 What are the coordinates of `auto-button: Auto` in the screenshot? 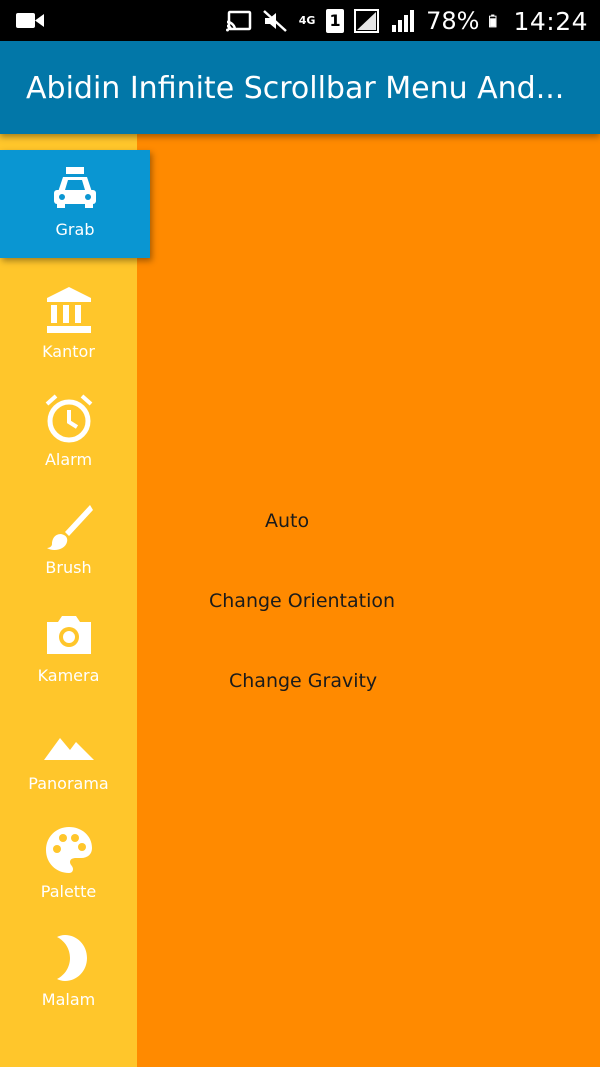 It's located at (287, 521).